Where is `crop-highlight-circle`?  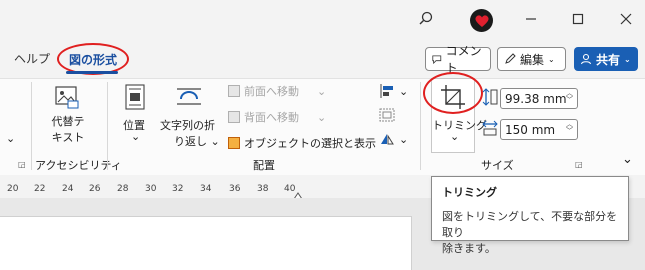 crop-highlight-circle is located at coordinates (453, 93).